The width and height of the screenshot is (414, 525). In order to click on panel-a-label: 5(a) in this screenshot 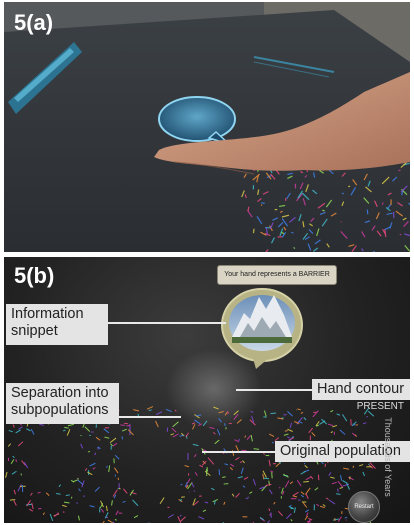, I will do `click(34, 22)`.